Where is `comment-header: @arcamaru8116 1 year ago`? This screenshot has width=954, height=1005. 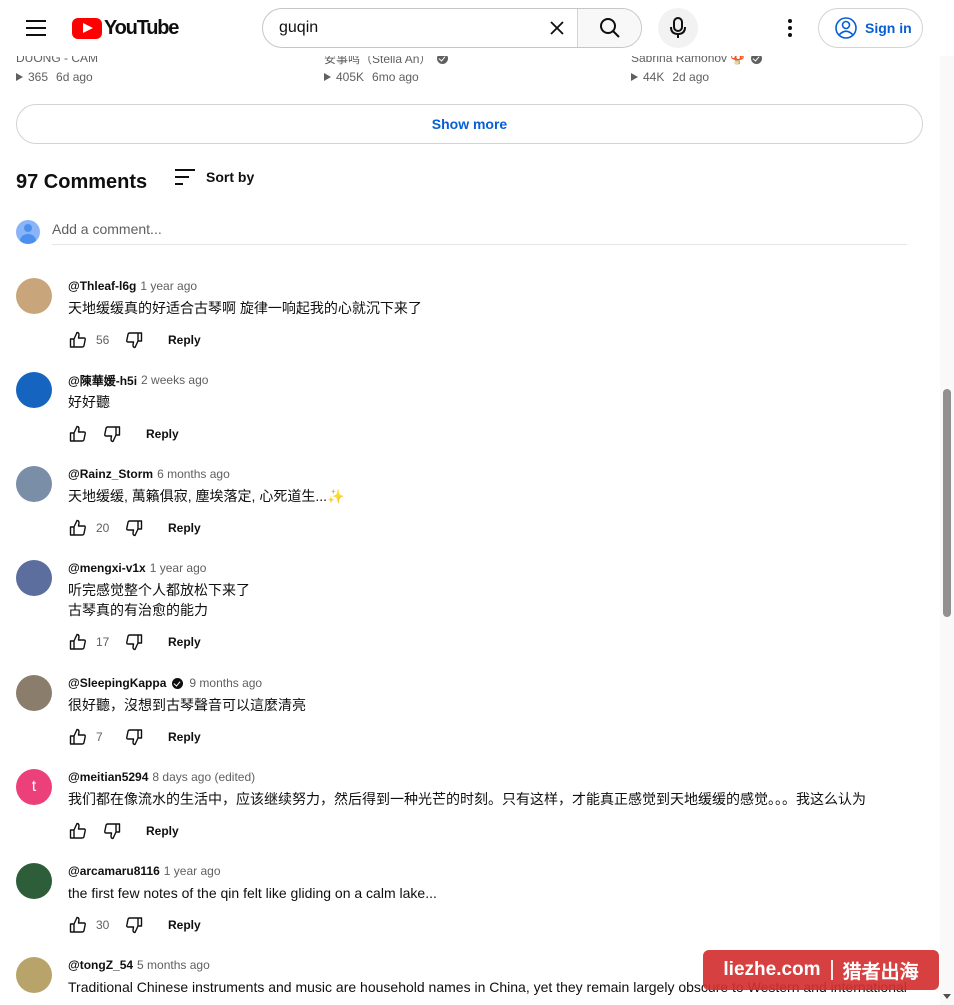
comment-header: @arcamaru8116 1 year ago is located at coordinates (492, 871).